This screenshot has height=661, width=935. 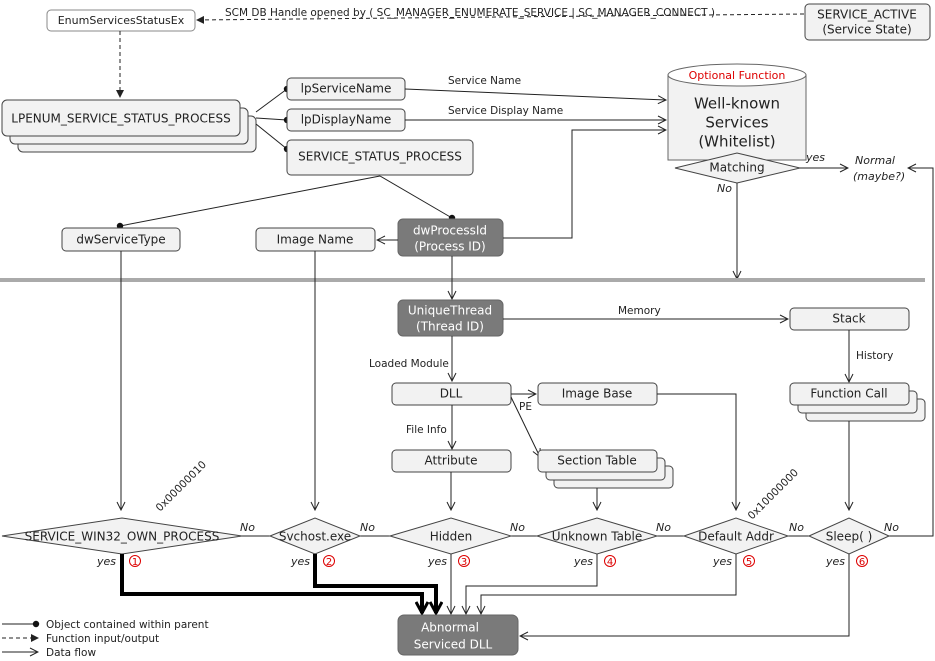 I want to click on service-active-node: SERVICE_ACTIVE (Service State), so click(x=867, y=22).